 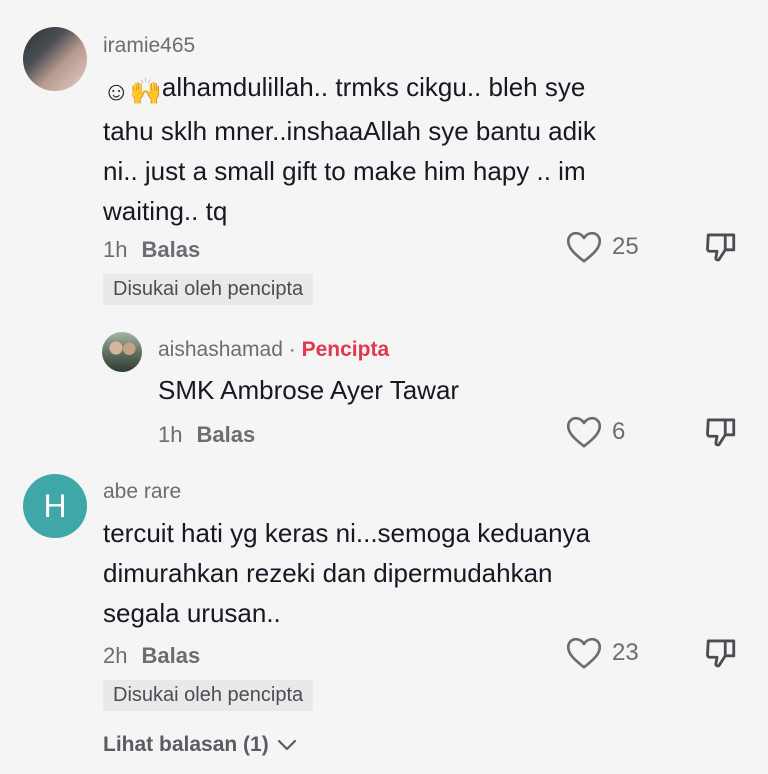 I want to click on view-replies-label: Lihat balasan (1), so click(x=186, y=744).